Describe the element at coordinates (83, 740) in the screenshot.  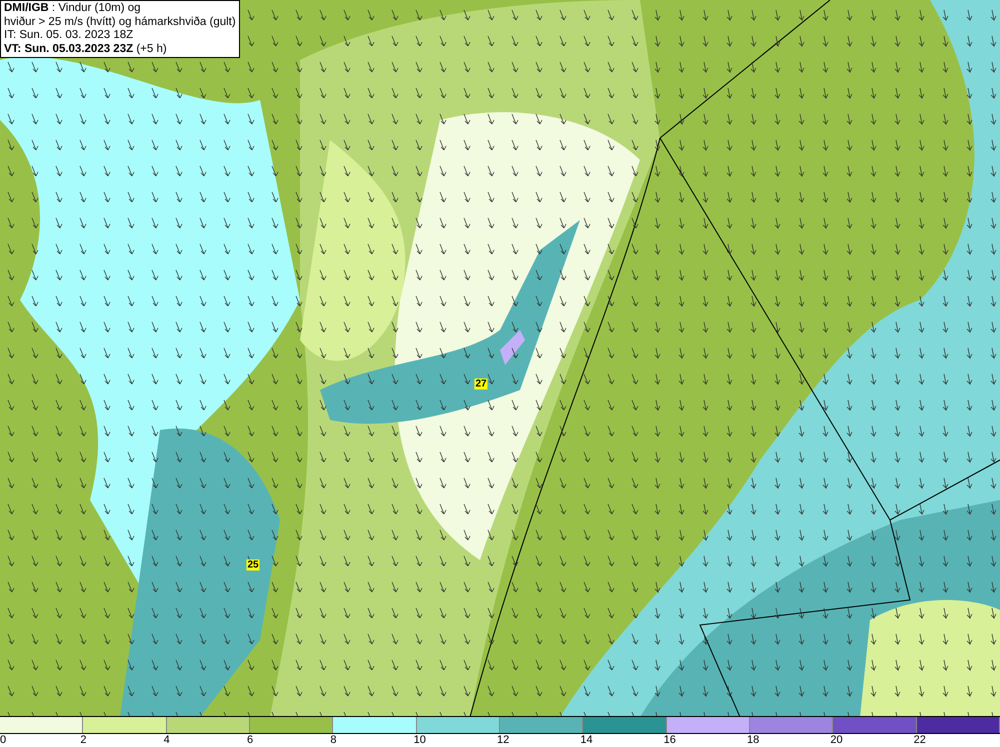
I see `legend-tick-label: 2` at that location.